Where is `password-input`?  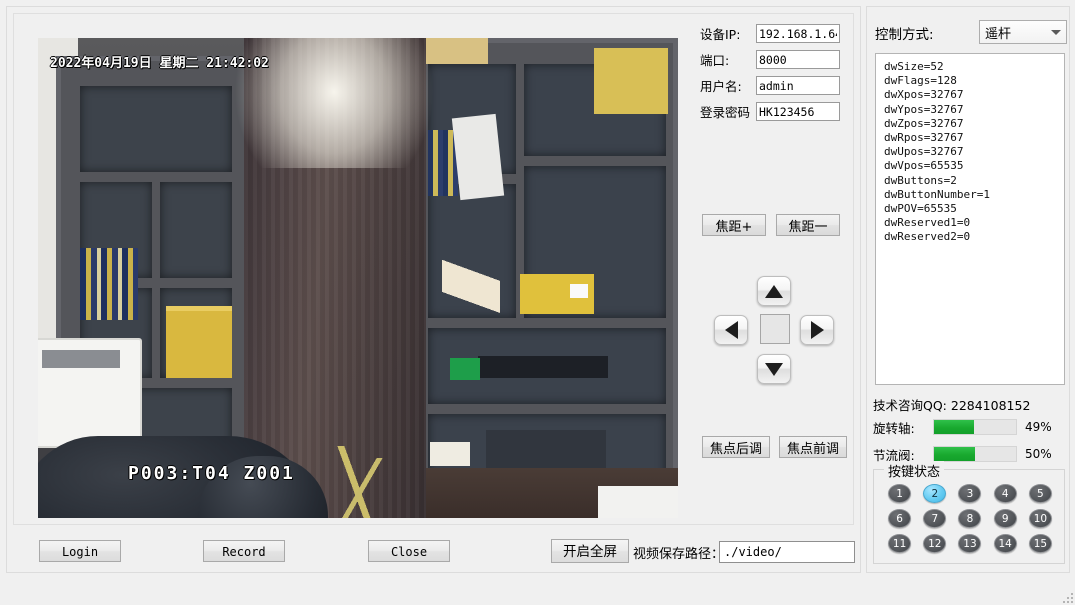
password-input is located at coordinates (798, 111).